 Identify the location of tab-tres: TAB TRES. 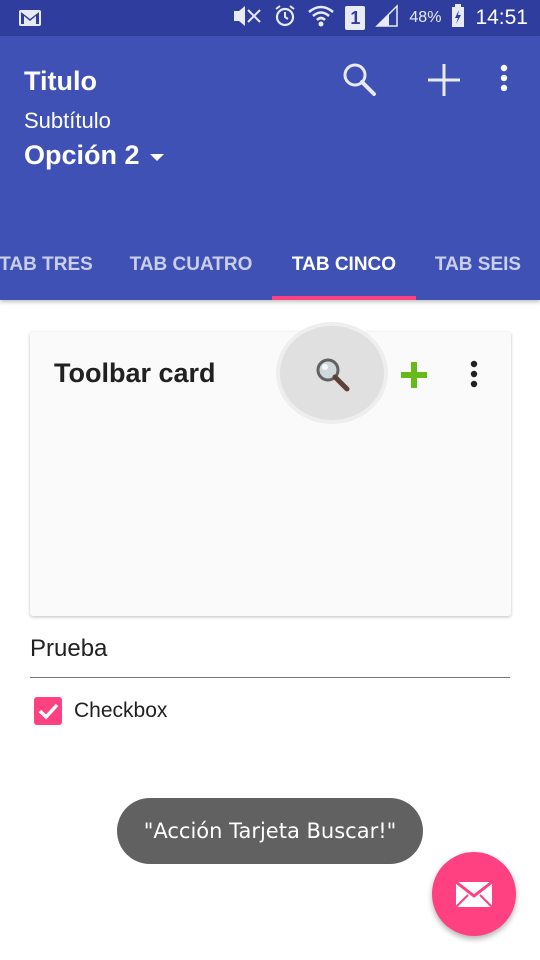
(49, 264).